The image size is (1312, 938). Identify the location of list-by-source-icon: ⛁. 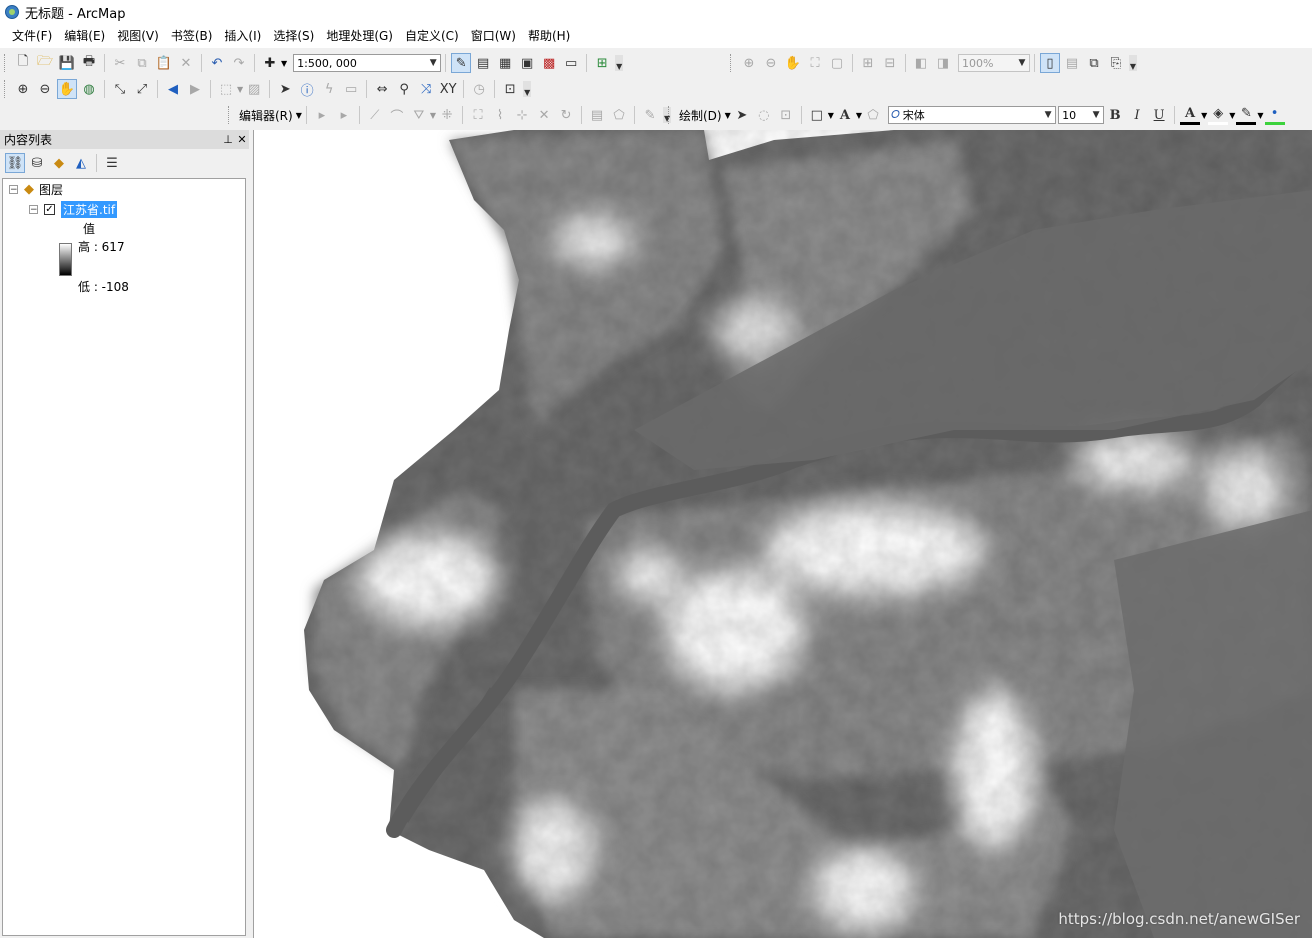
(37, 163).